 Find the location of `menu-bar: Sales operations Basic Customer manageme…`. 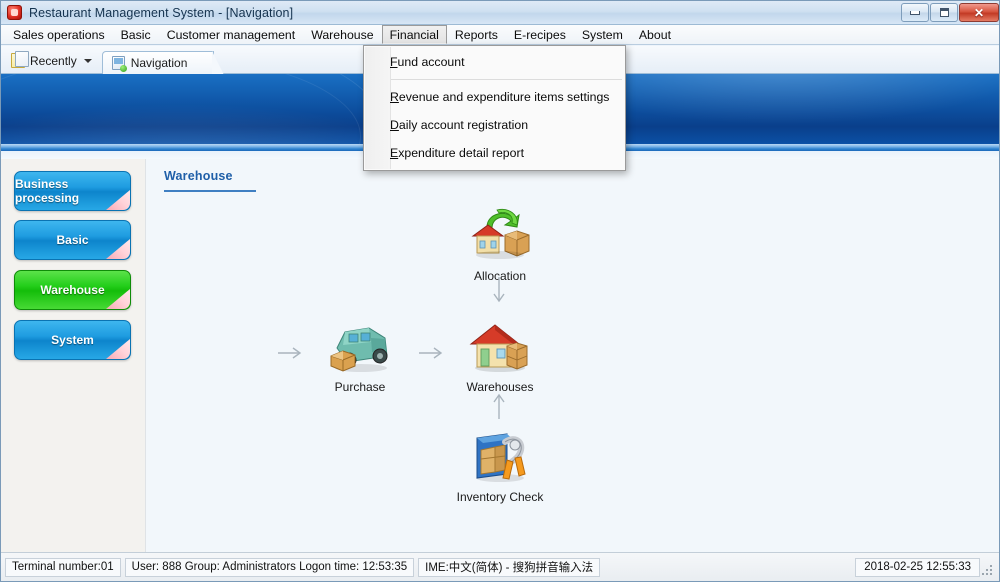

menu-bar: Sales operations Basic Customer manageme… is located at coordinates (500, 35).